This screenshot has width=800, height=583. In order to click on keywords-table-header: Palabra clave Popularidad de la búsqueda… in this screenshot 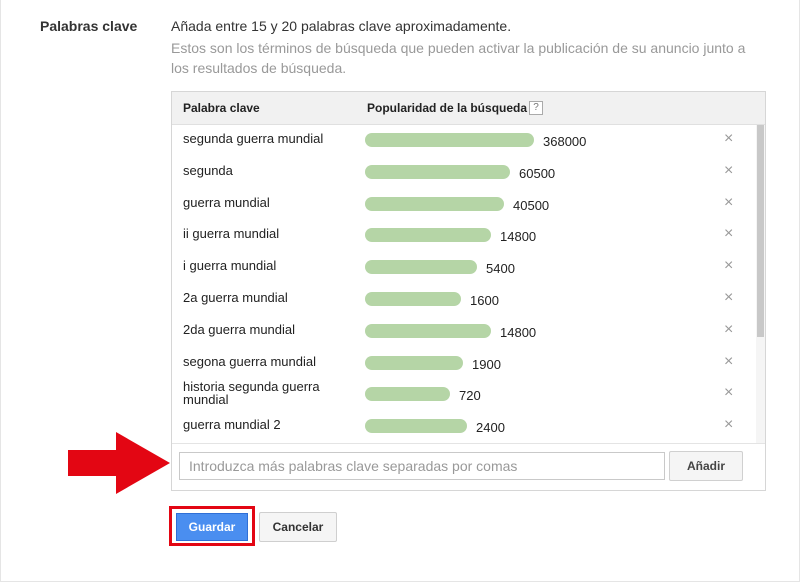, I will do `click(468, 108)`.